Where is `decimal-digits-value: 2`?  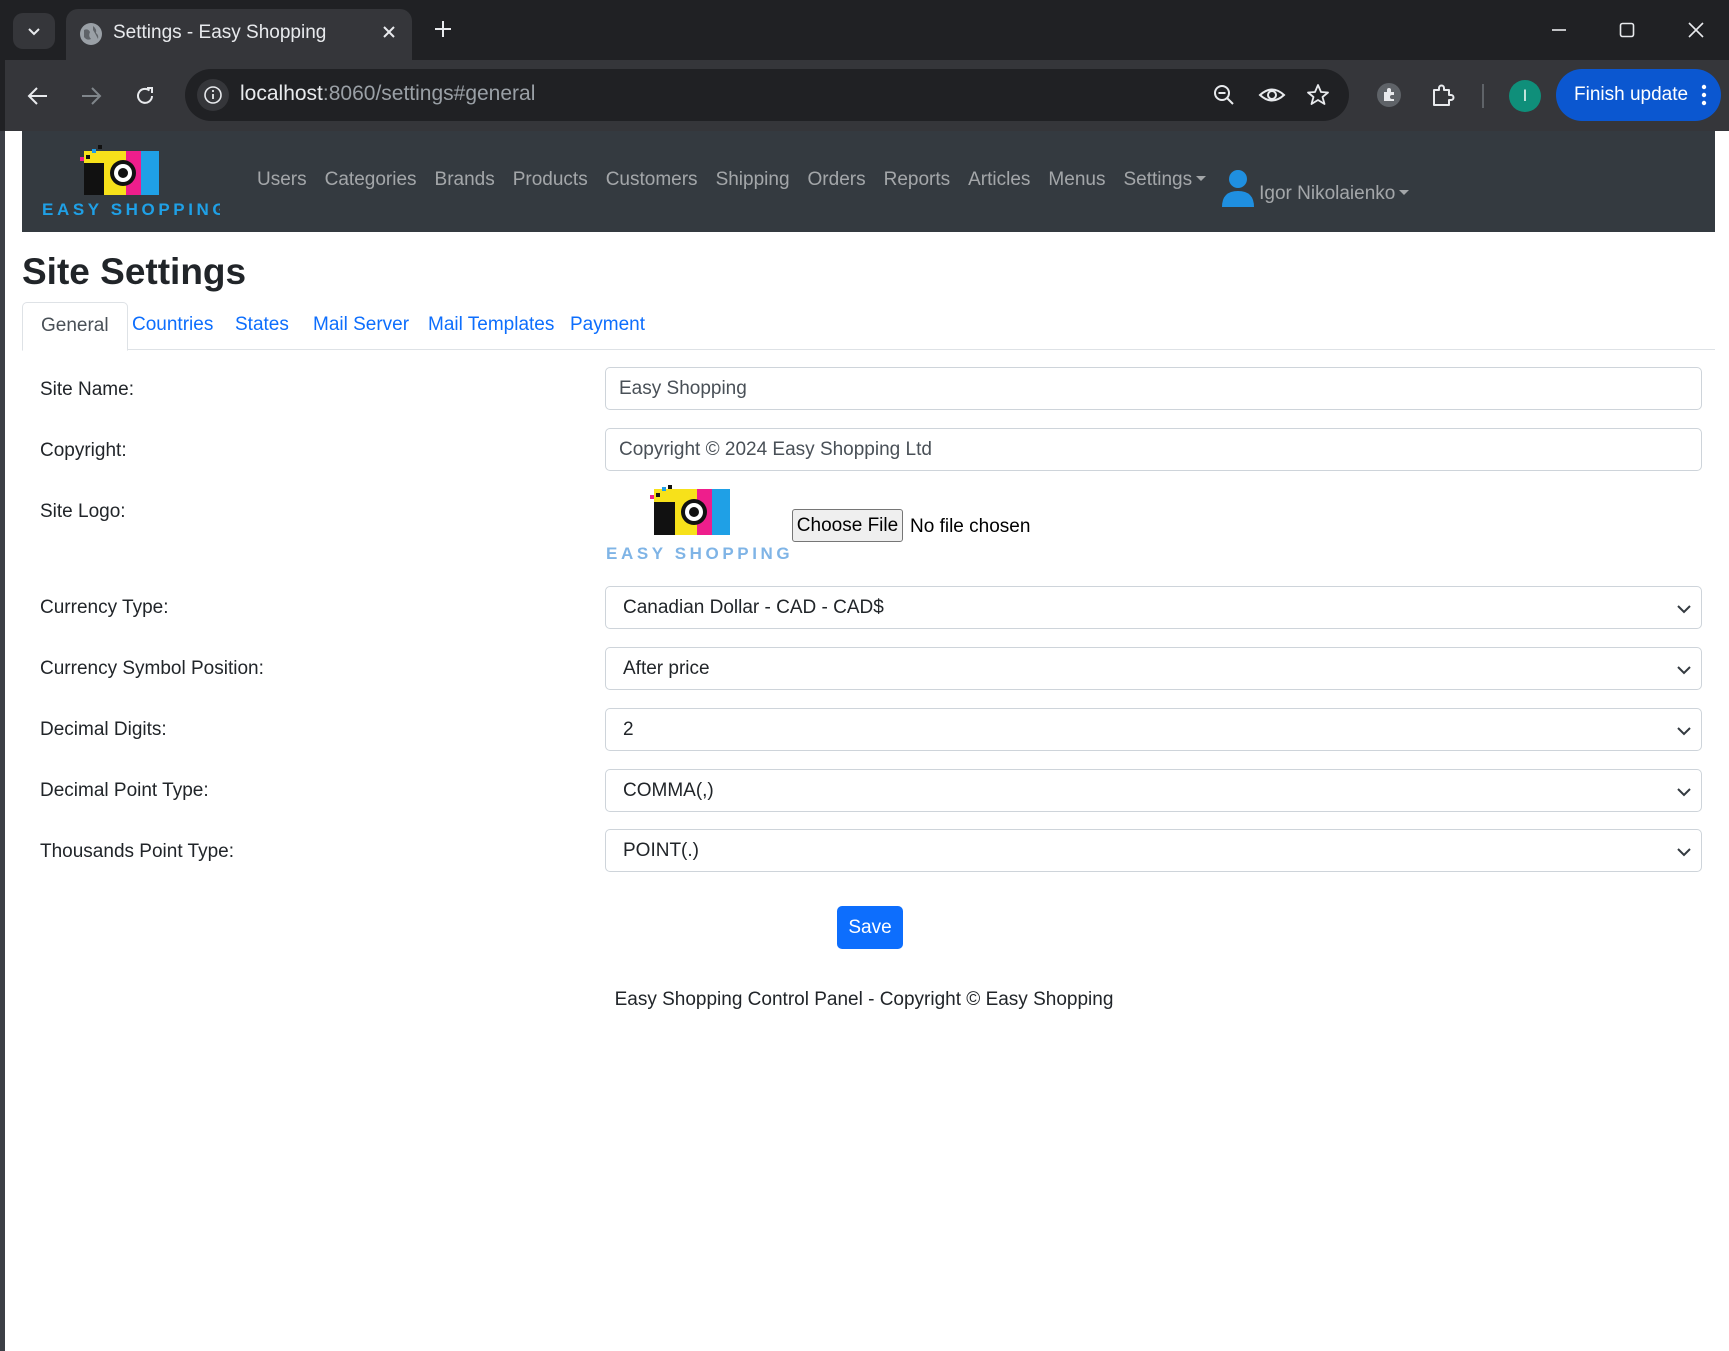 decimal-digits-value: 2 is located at coordinates (628, 729).